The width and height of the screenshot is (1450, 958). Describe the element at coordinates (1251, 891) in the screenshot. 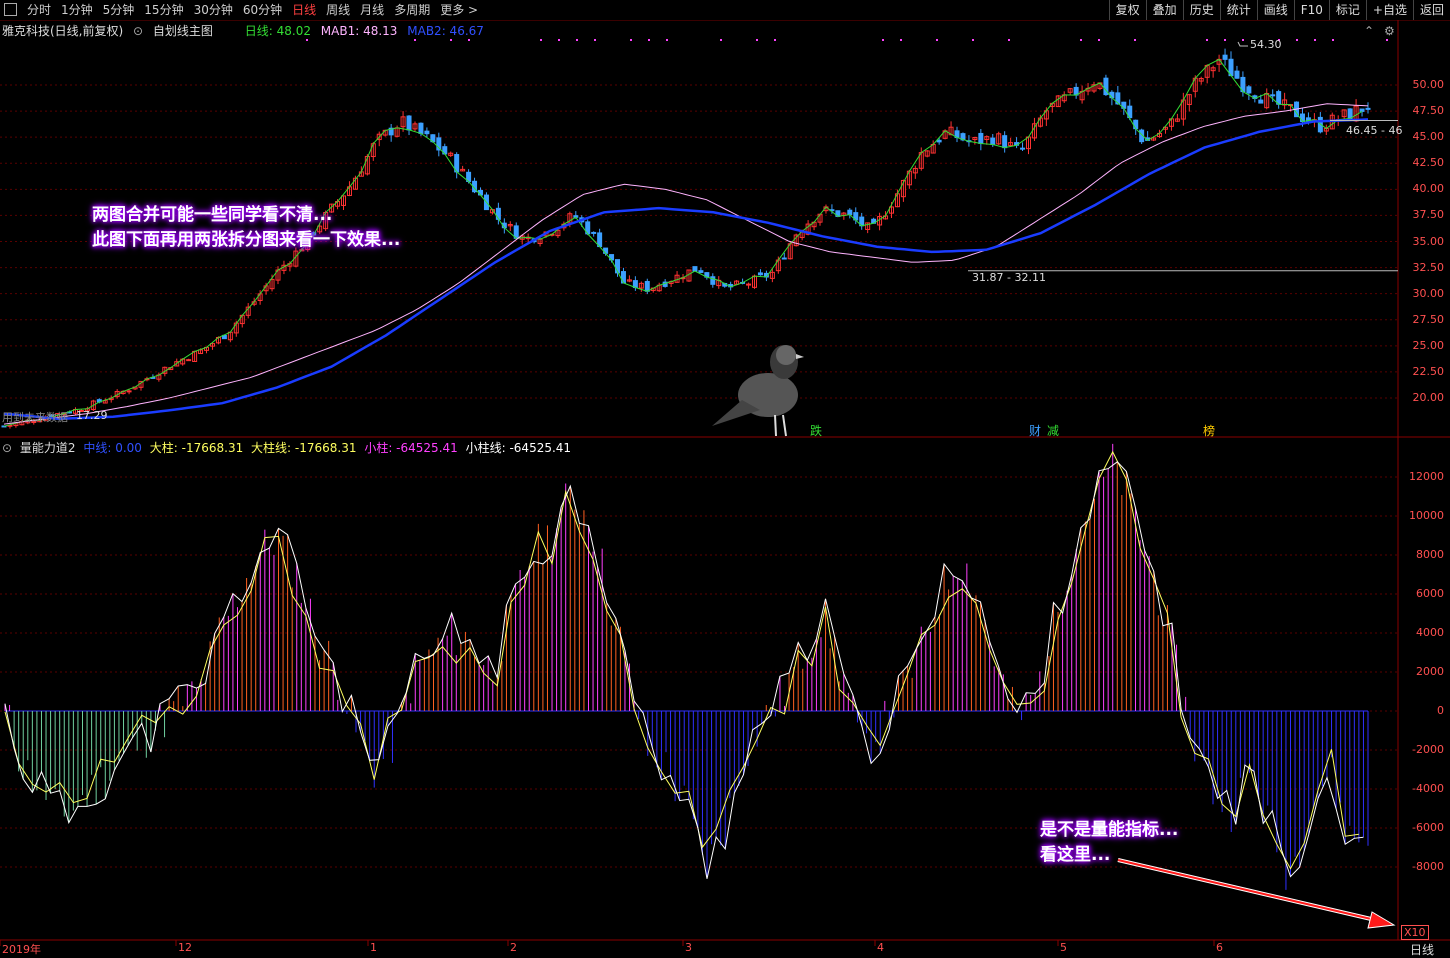

I see `arrow-shaft` at that location.